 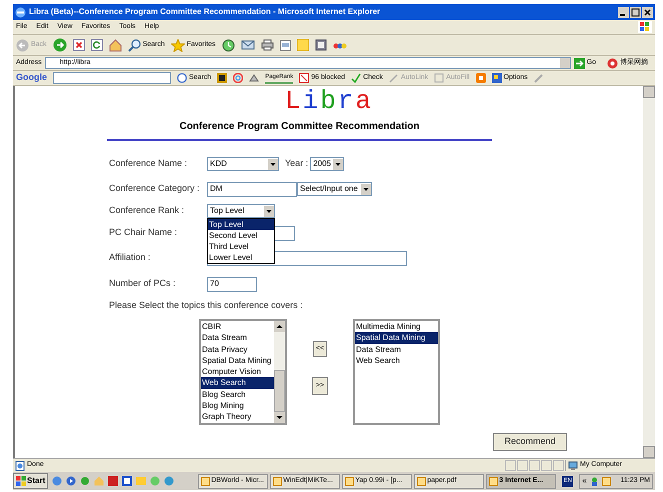 What do you see at coordinates (205, 12) in the screenshot?
I see `window-title: Libra (Beta)--Conference Program Committee Recommendation - Microsoft Internet Explorer` at bounding box center [205, 12].